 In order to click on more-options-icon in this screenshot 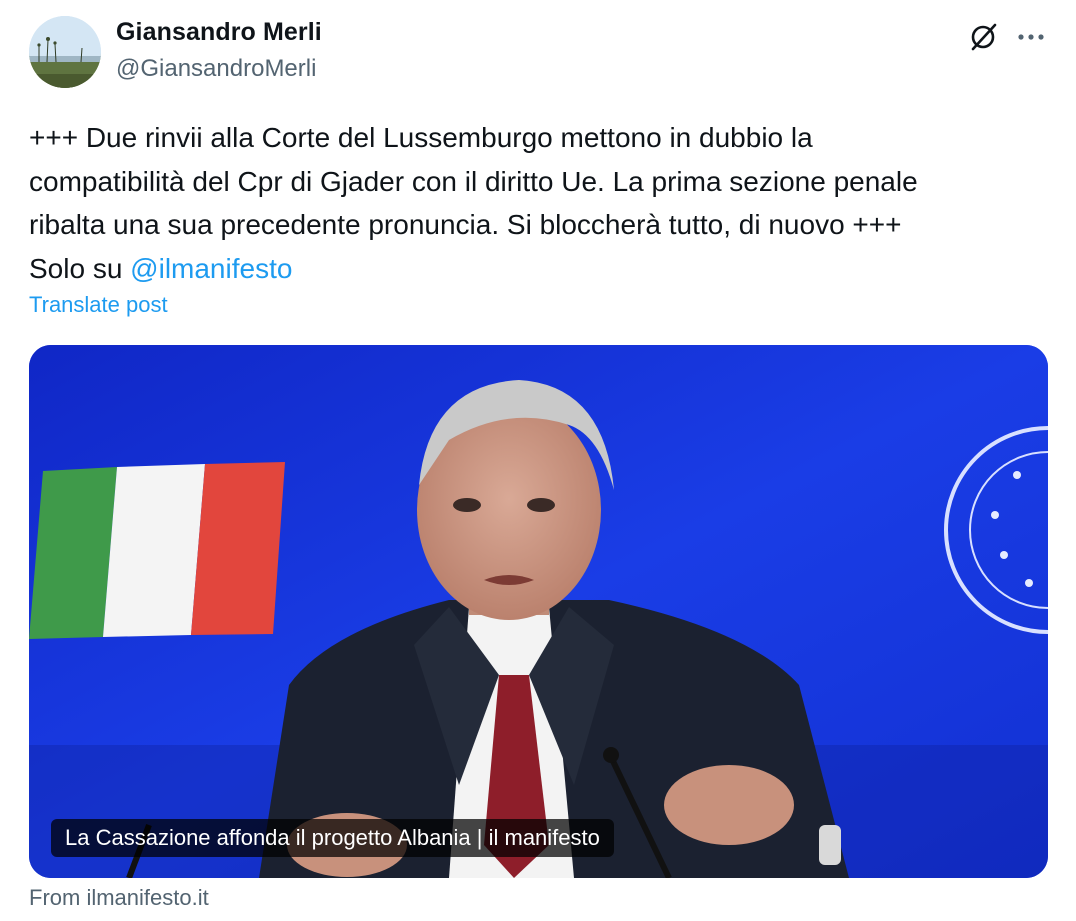, I will do `click(1031, 37)`.